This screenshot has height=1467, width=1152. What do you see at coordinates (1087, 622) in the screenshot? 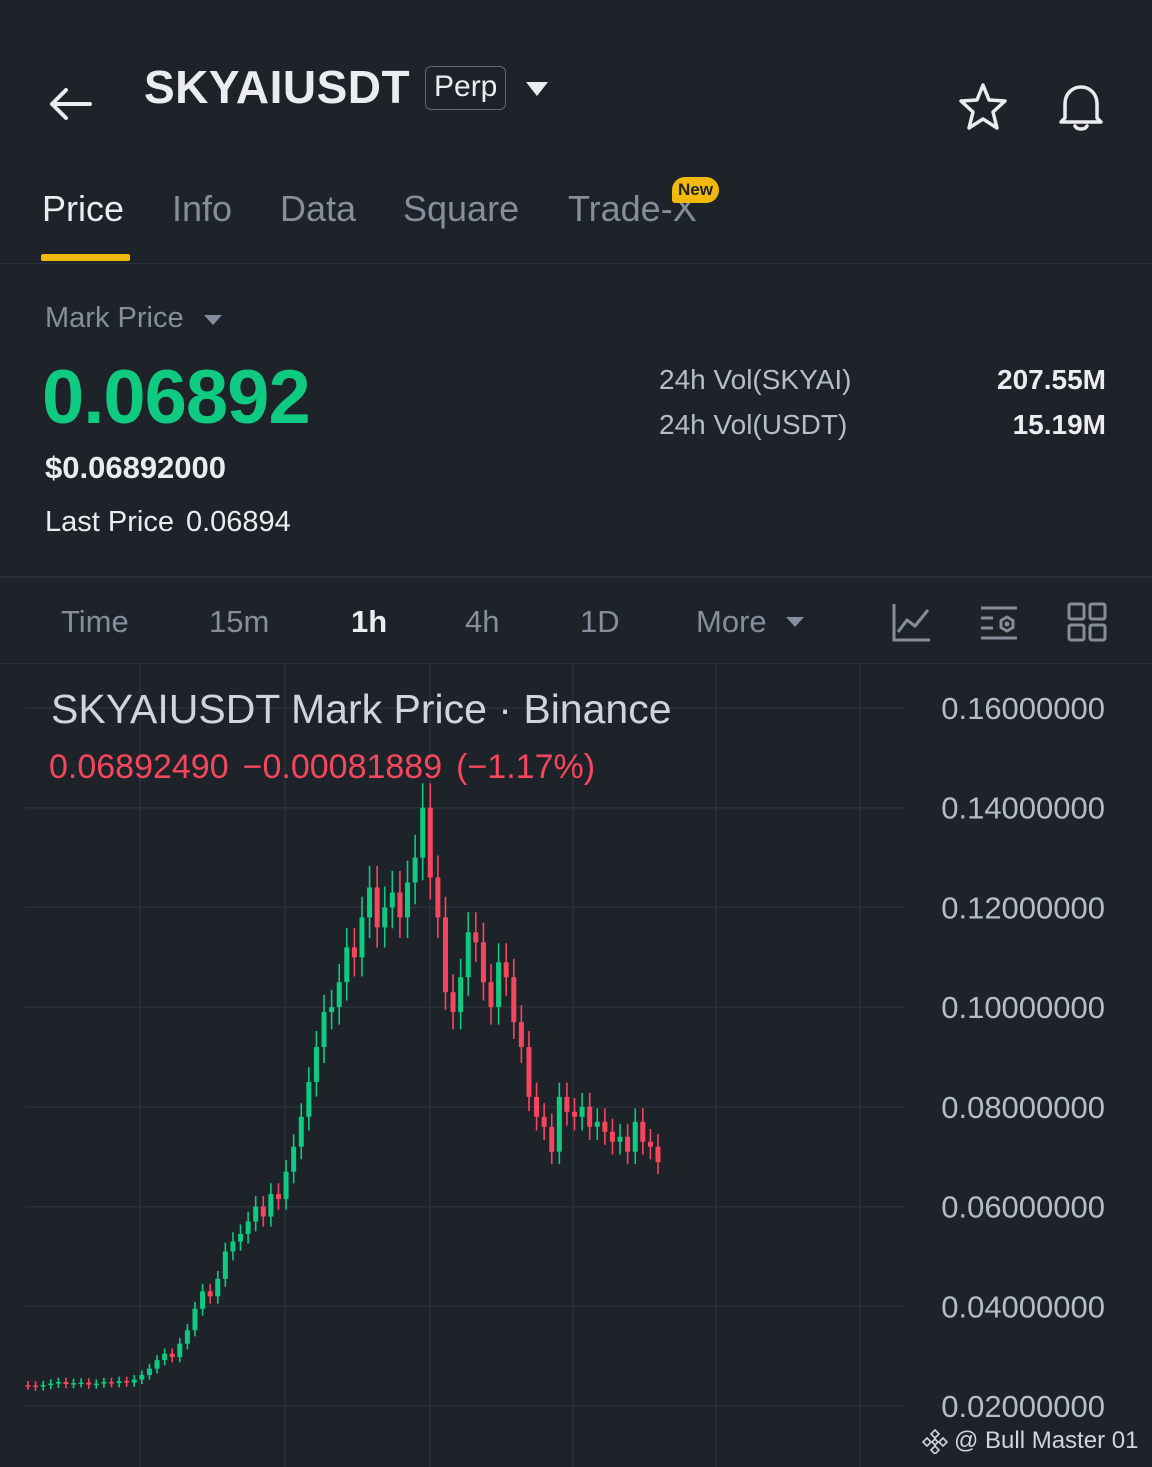
I see `layout-grid-icon` at bounding box center [1087, 622].